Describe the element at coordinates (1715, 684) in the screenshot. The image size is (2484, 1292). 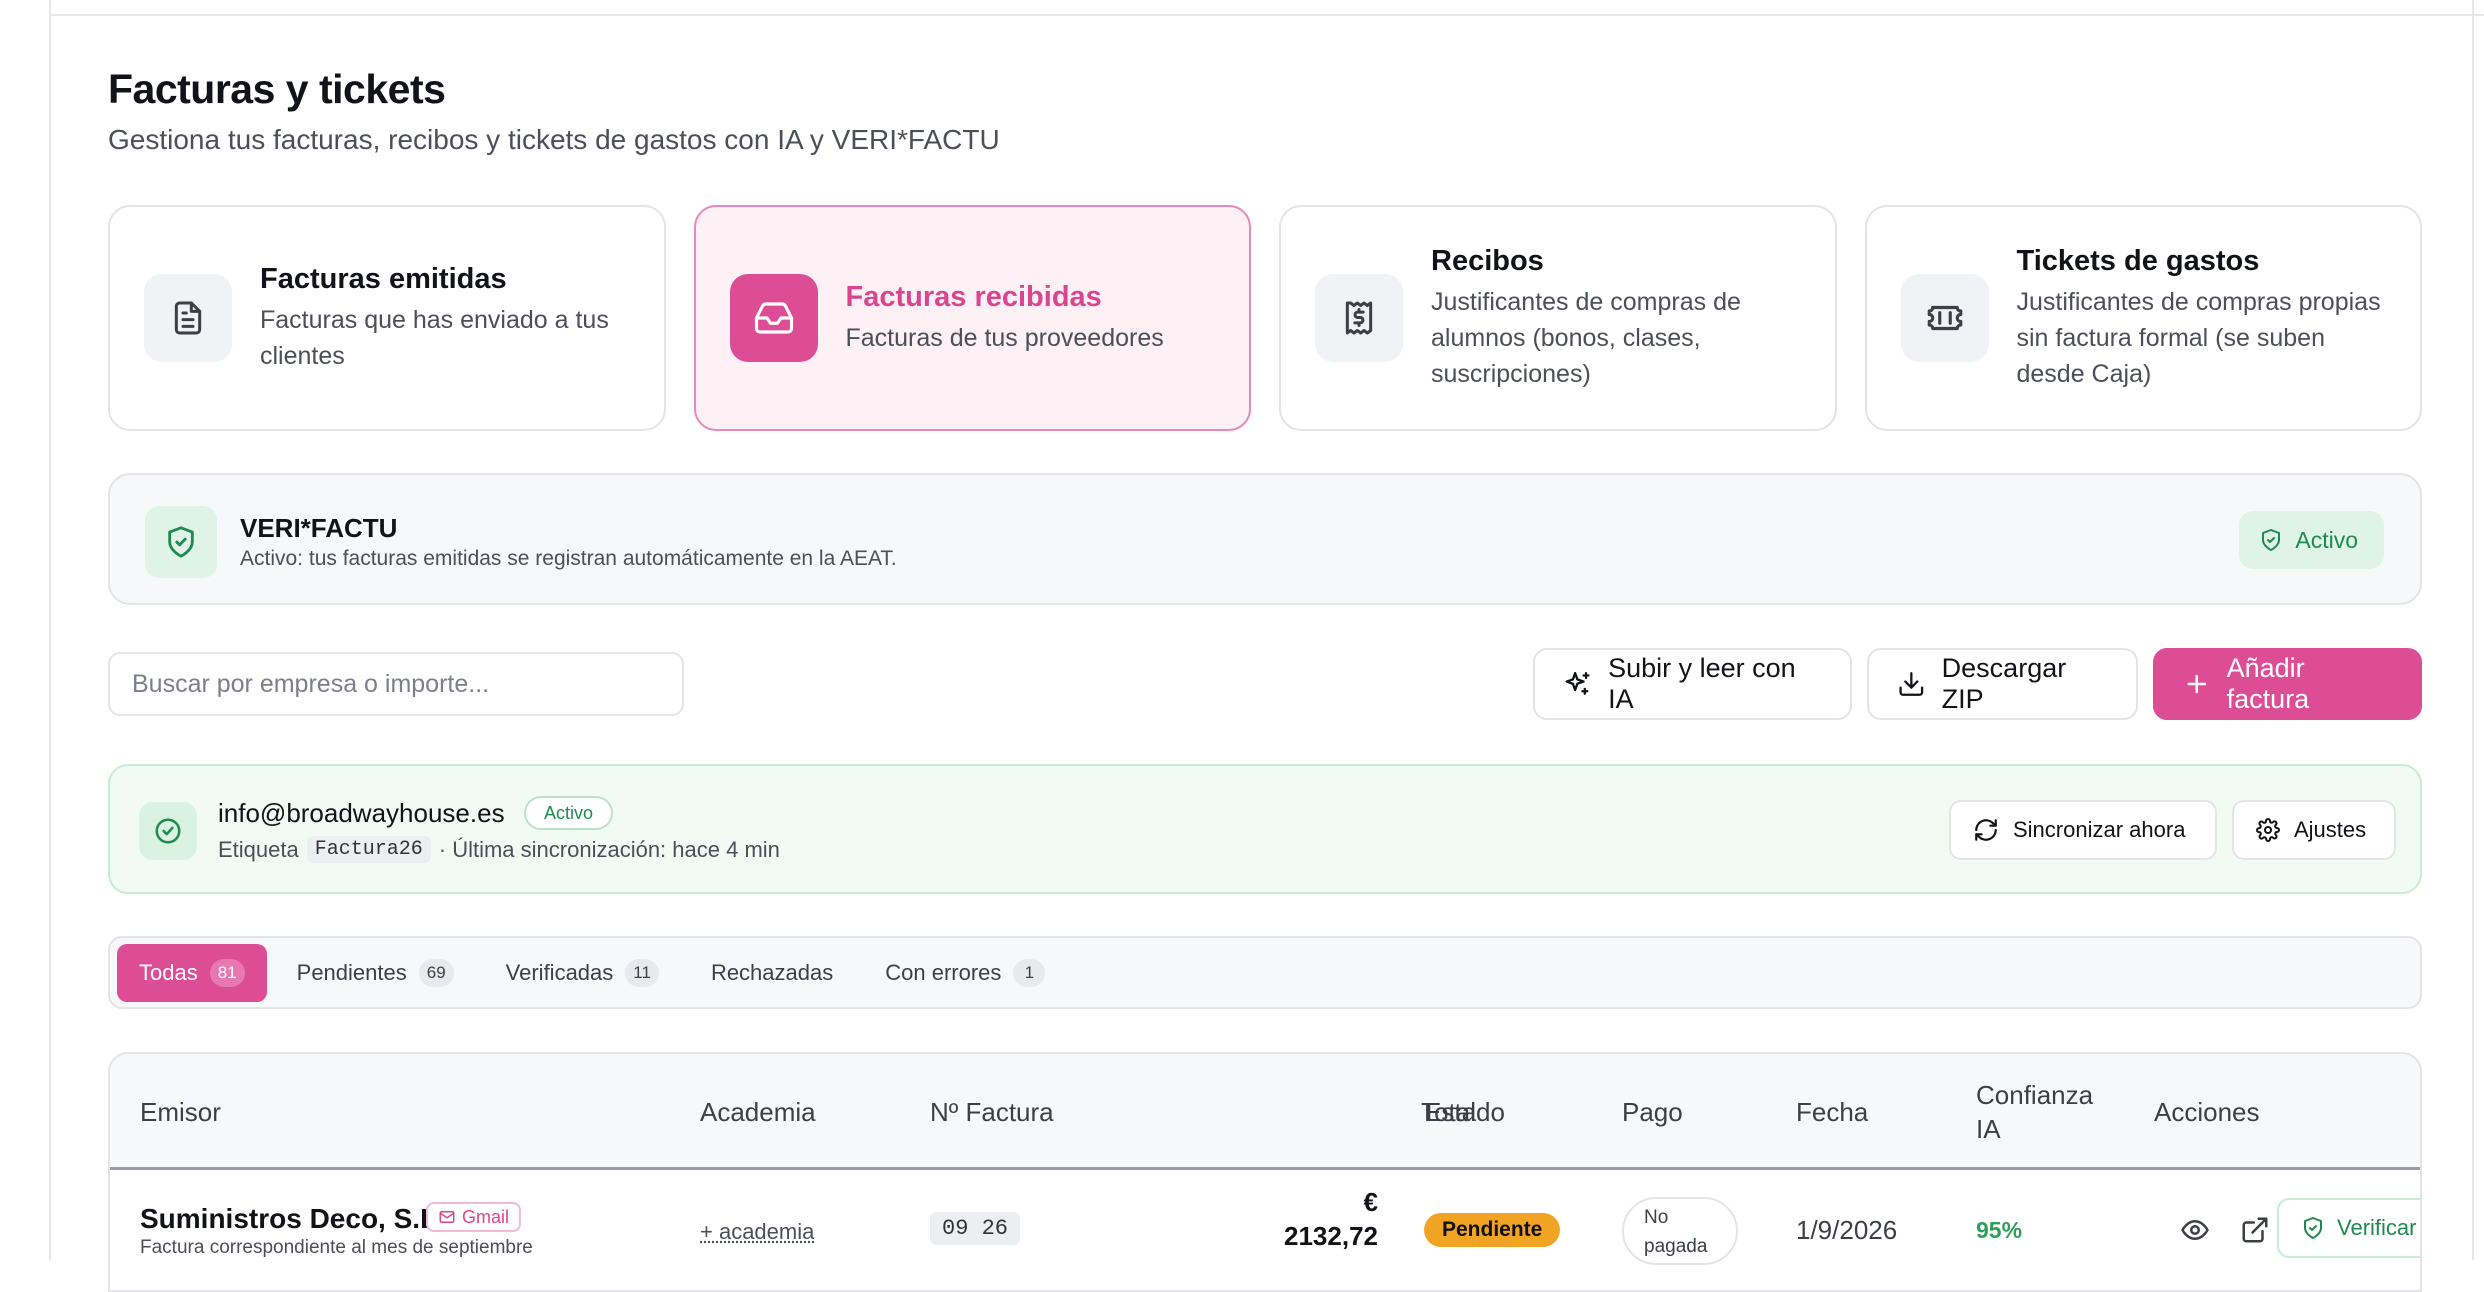
I see `button-label: Subir y leer con IA` at that location.